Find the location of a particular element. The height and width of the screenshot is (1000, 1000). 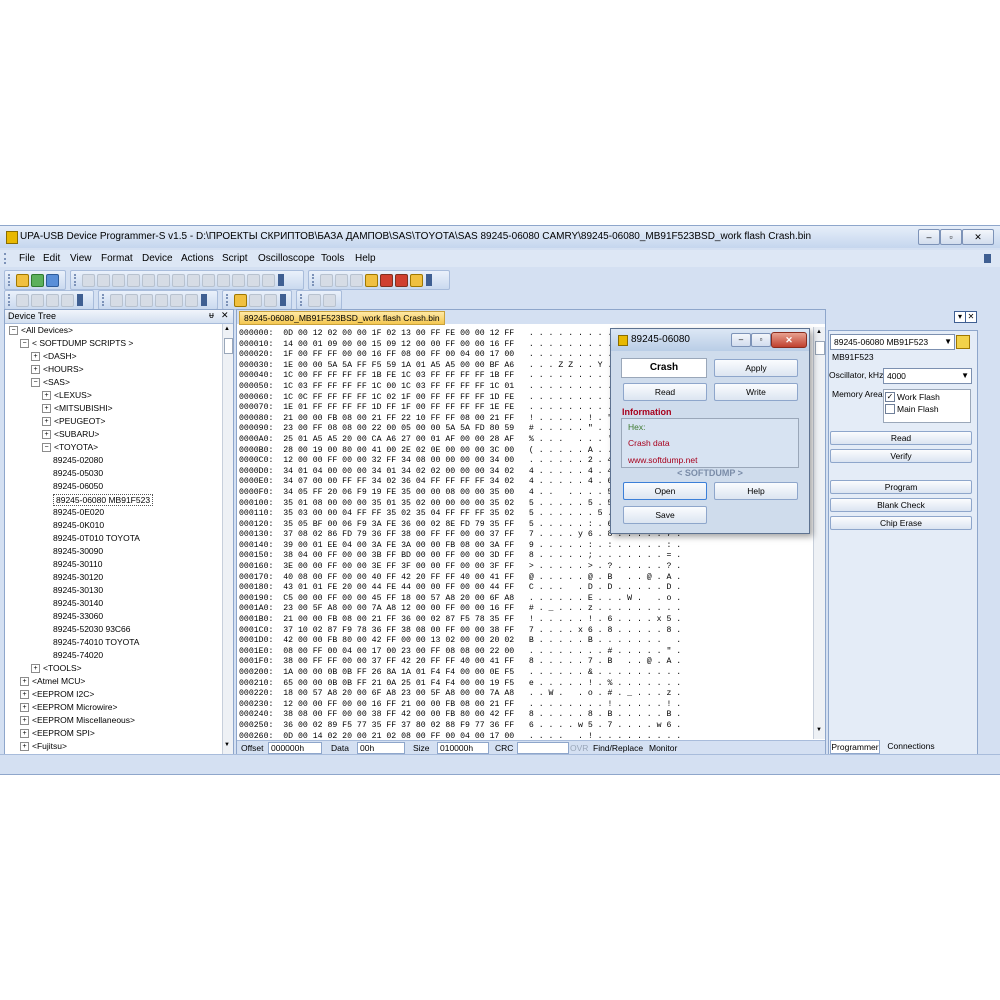

dialog-help-button: Help is located at coordinates (756, 491).